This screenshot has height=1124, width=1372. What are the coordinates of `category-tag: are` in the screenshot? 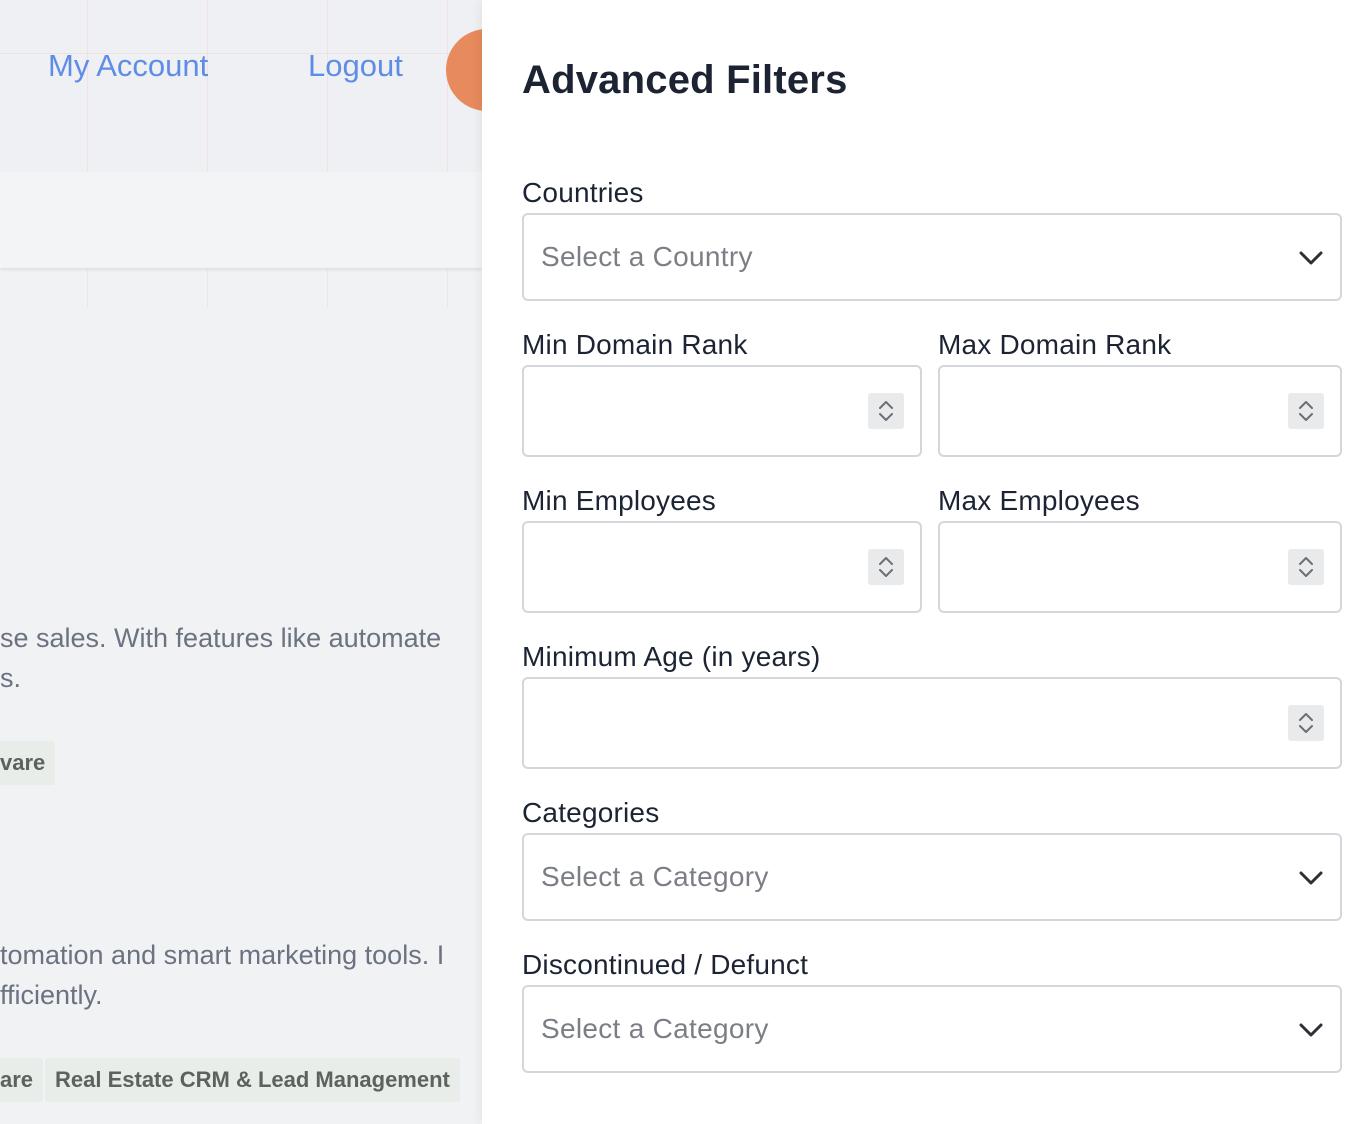 It's located at (22, 1080).